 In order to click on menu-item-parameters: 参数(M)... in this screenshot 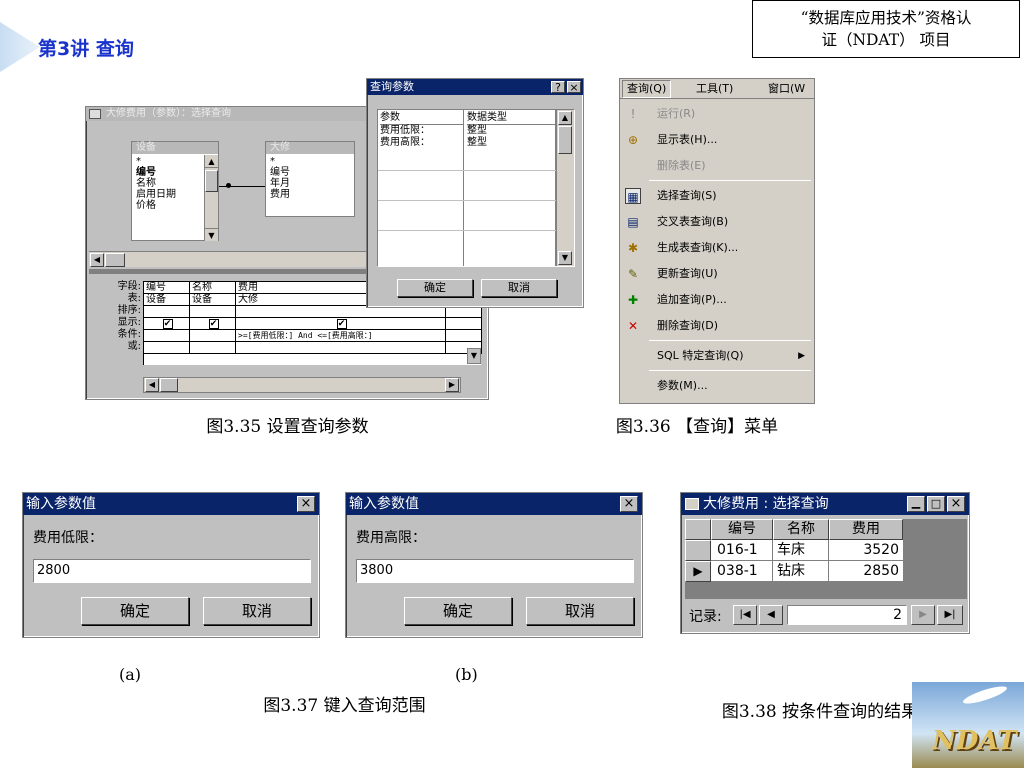, I will do `click(717, 386)`.